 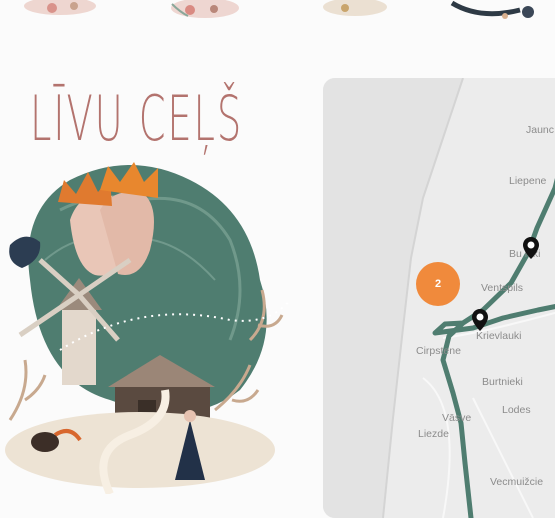 What do you see at coordinates (502, 288) in the screenshot?
I see `map-label-ventspils: Ventspils` at bounding box center [502, 288].